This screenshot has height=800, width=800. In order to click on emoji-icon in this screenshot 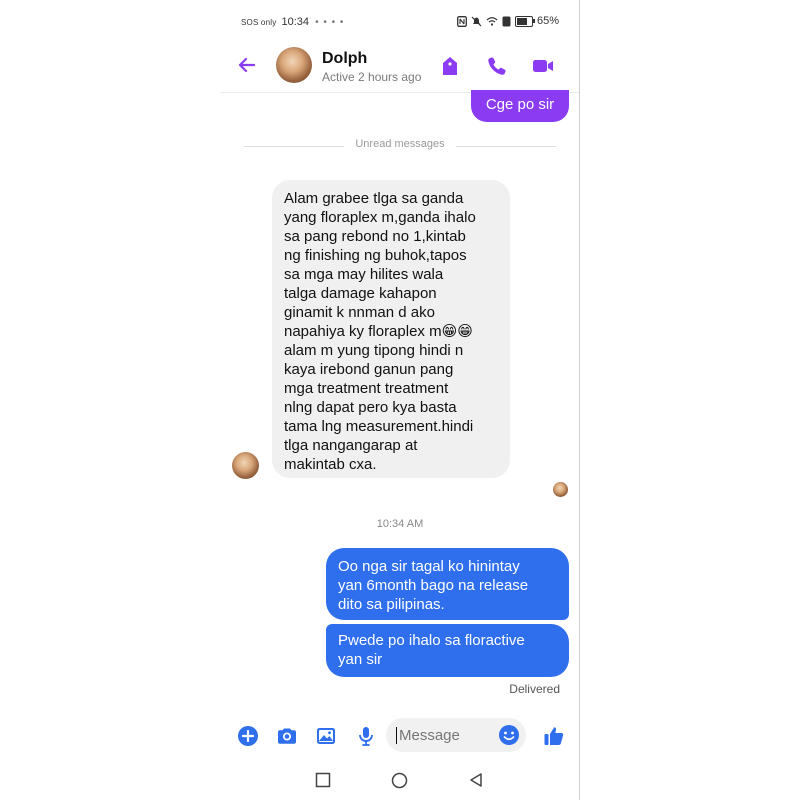, I will do `click(509, 735)`.